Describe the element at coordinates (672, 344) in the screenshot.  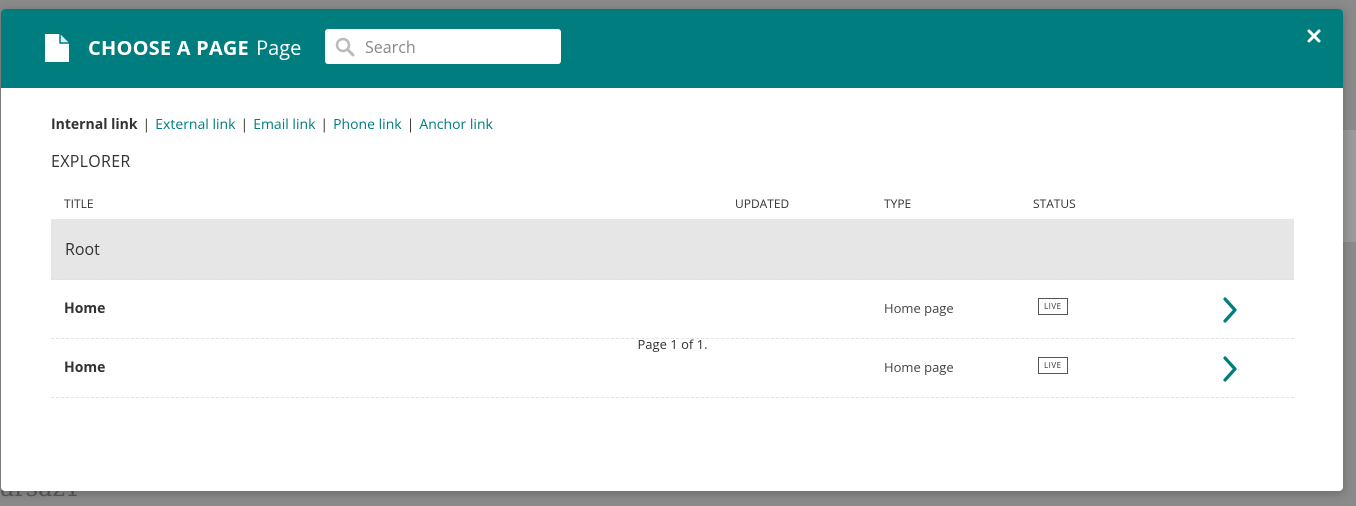
I see `pagination-status: Page 1 of 1.` at that location.